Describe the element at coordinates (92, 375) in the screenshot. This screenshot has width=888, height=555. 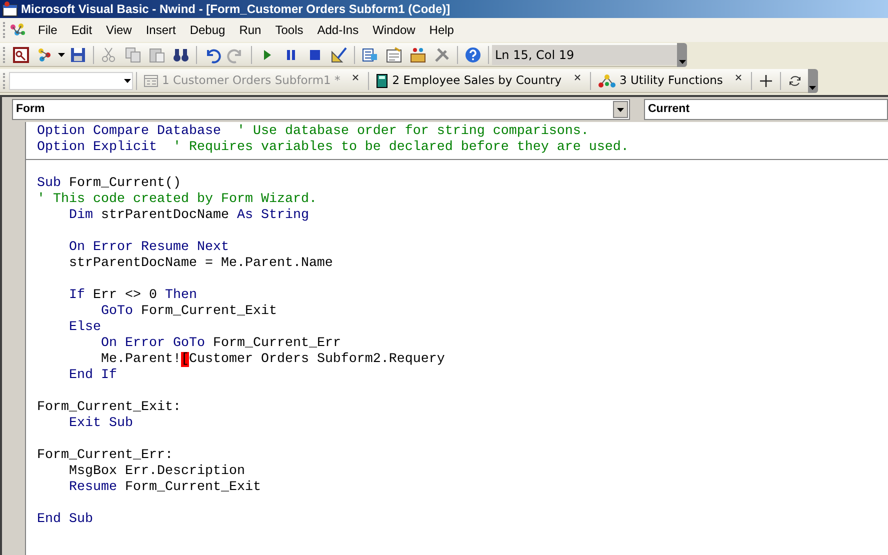
I see `code-line: End If` at that location.